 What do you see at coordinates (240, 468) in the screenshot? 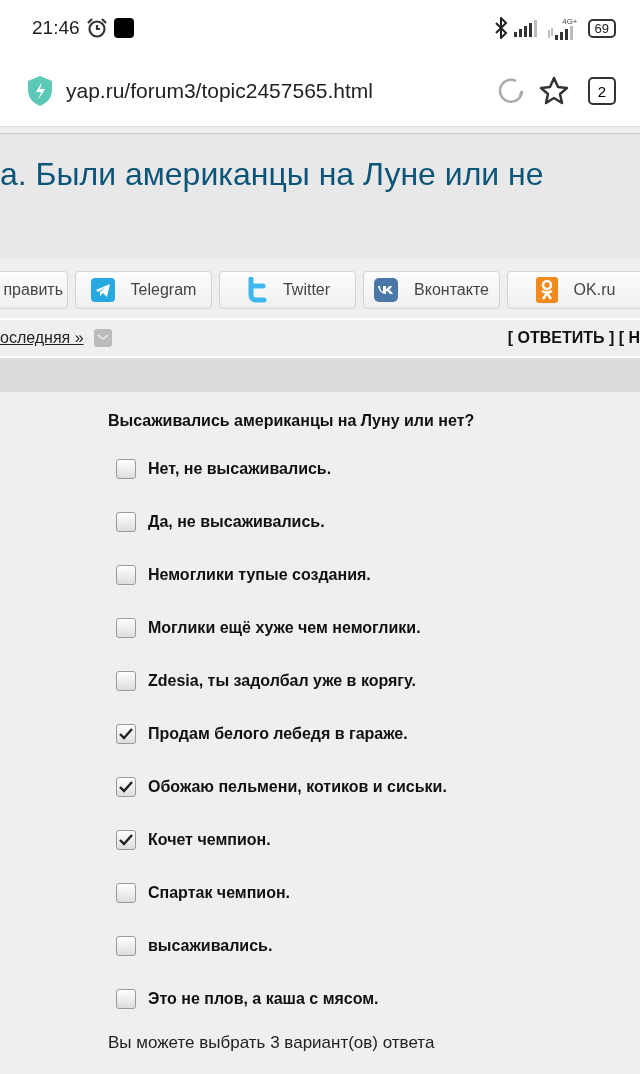
I see `option-label: Нет, не высаживались.` at bounding box center [240, 468].